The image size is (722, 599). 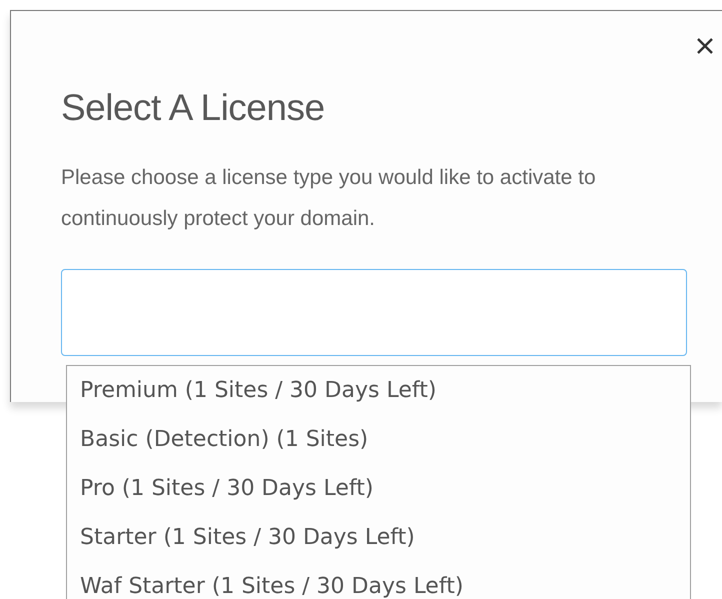 I want to click on dropdown-option: Starter (1 Sites / 30 Days Left), so click(x=247, y=538).